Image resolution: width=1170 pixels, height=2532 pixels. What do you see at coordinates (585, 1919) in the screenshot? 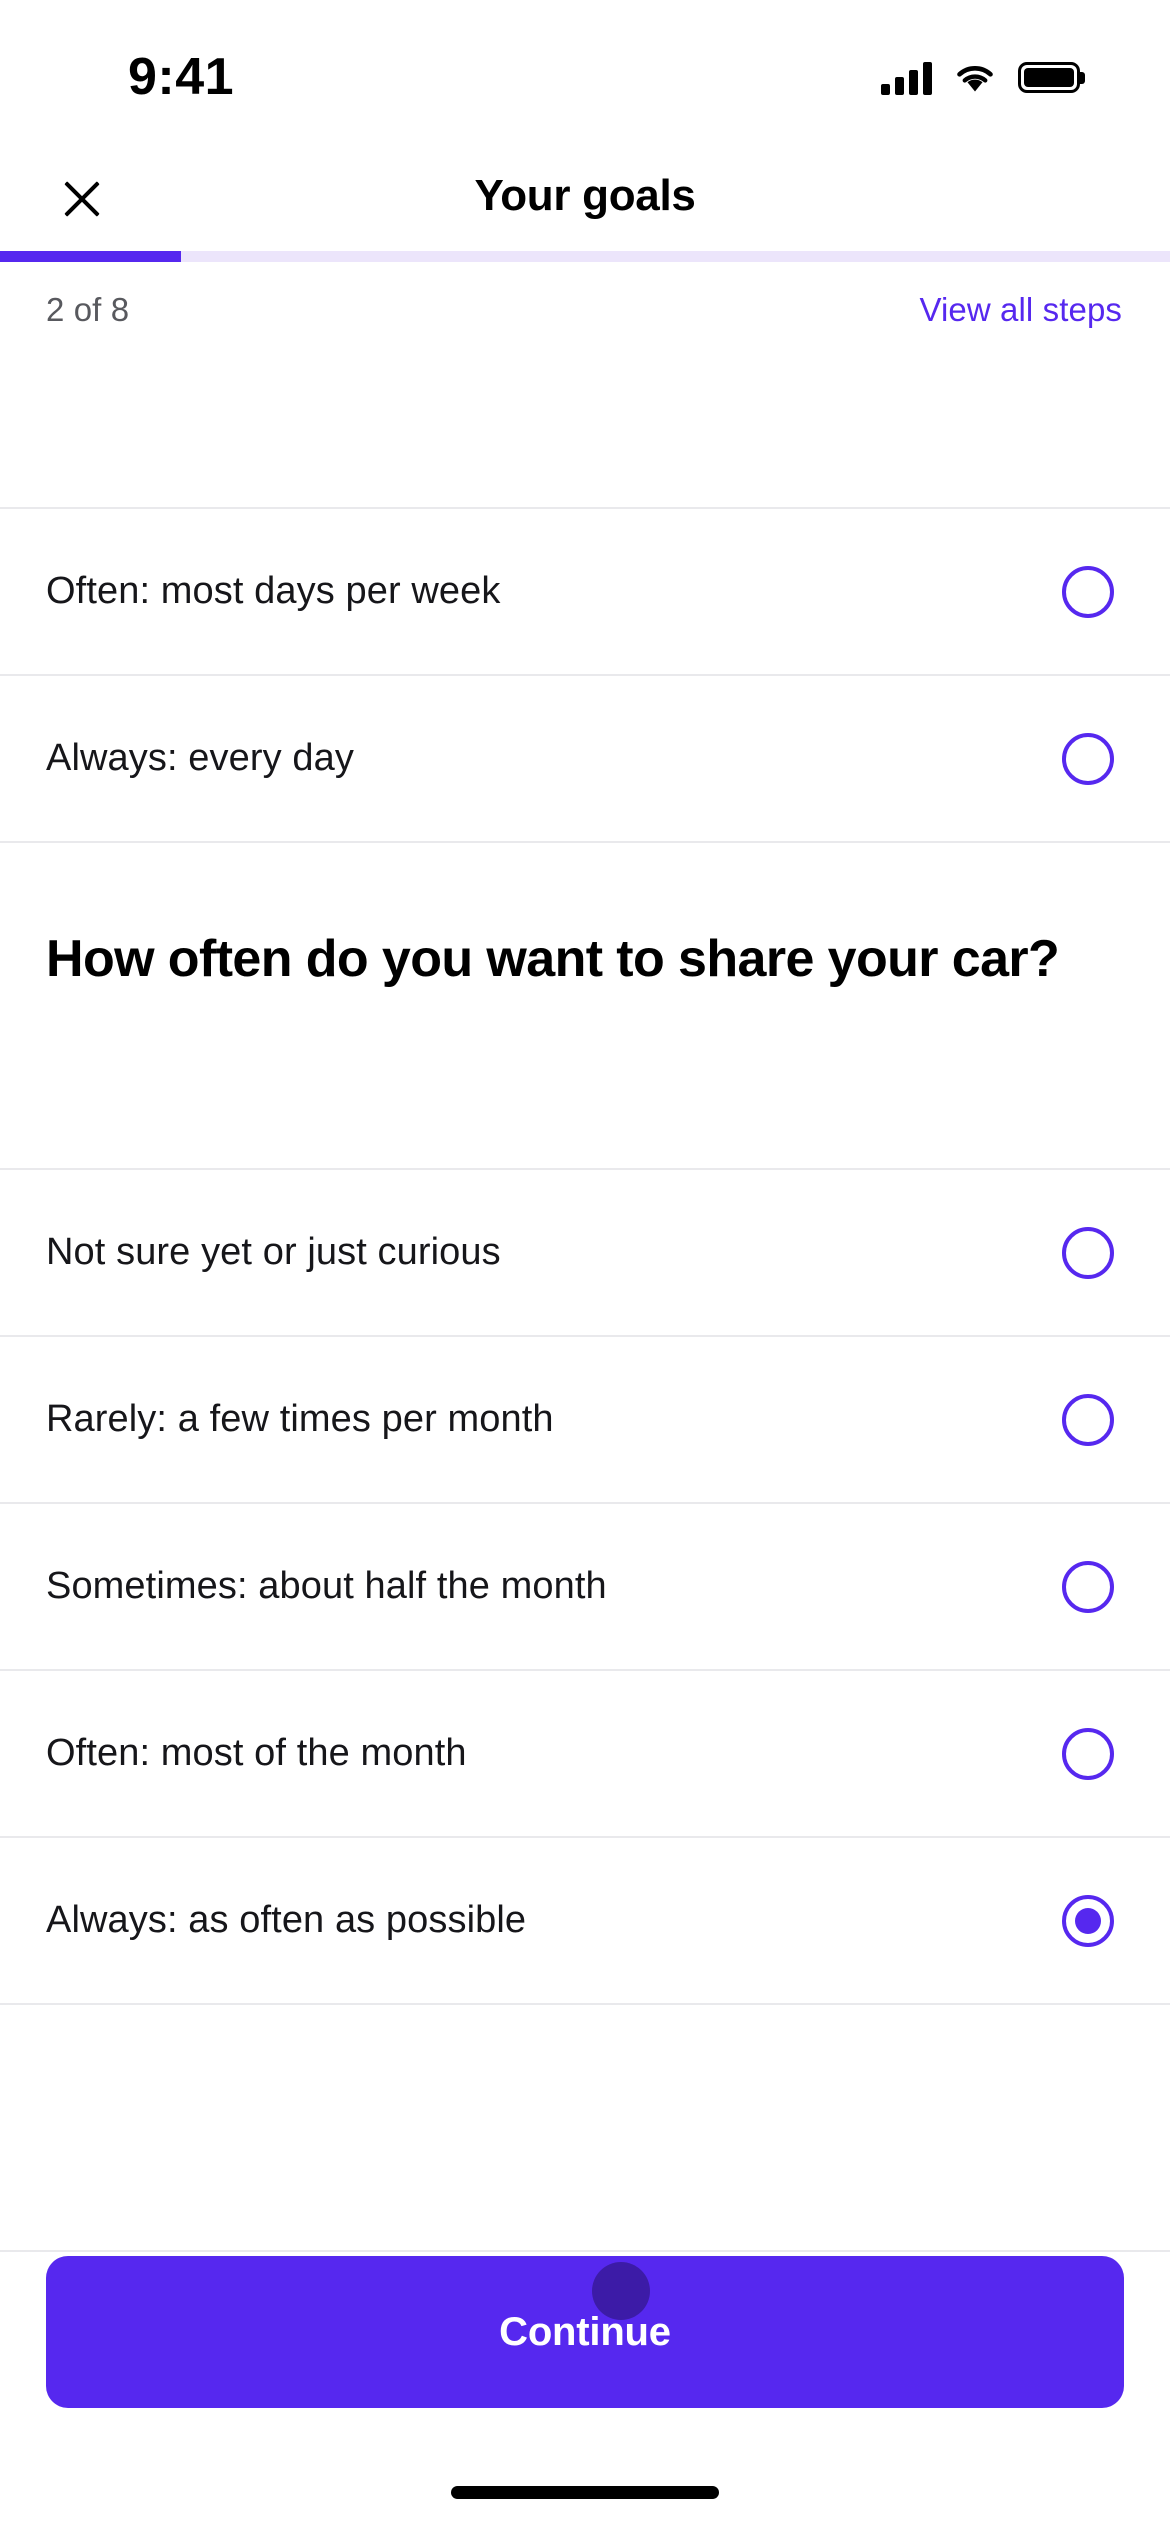
I see `table-row: Always: as often as possible` at bounding box center [585, 1919].